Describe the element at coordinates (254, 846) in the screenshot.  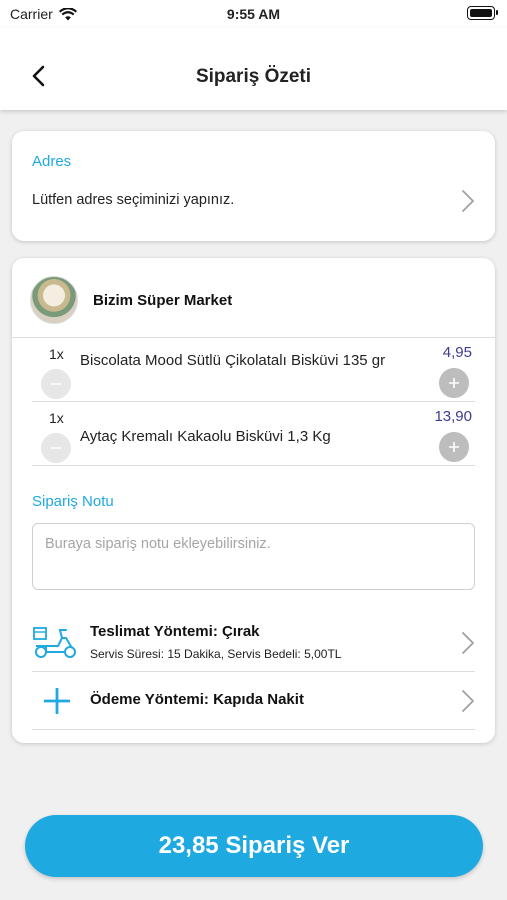
I see `place-order-button: 23,85 Sipariş Ver` at that location.